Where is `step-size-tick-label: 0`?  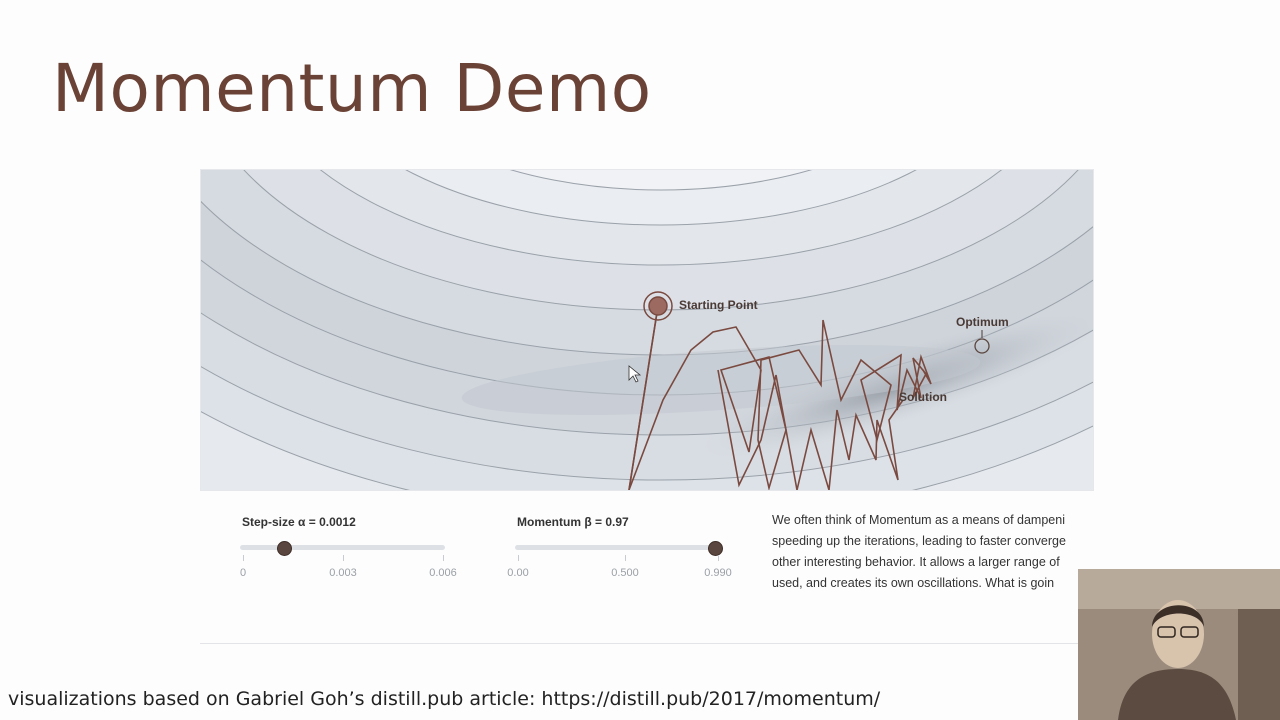 step-size-tick-label: 0 is located at coordinates (243, 573).